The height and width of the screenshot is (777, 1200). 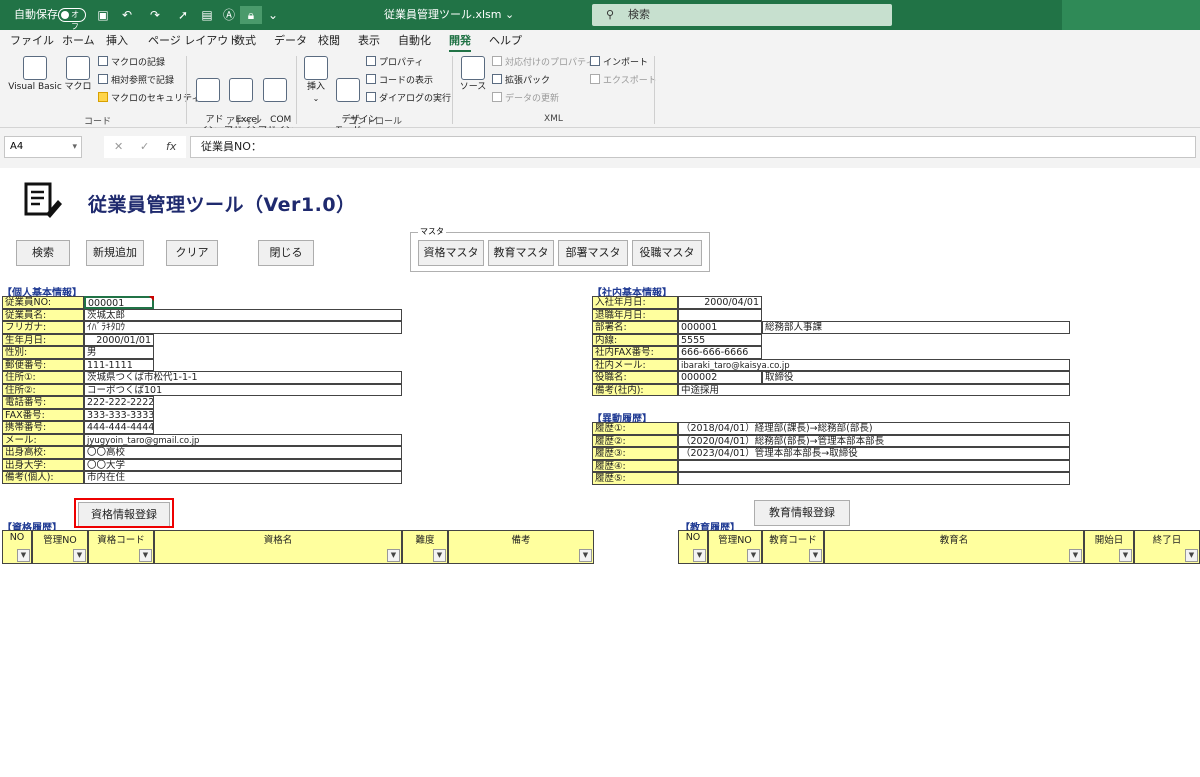 I want to click on view-code-button: コードの表示, so click(x=399, y=81).